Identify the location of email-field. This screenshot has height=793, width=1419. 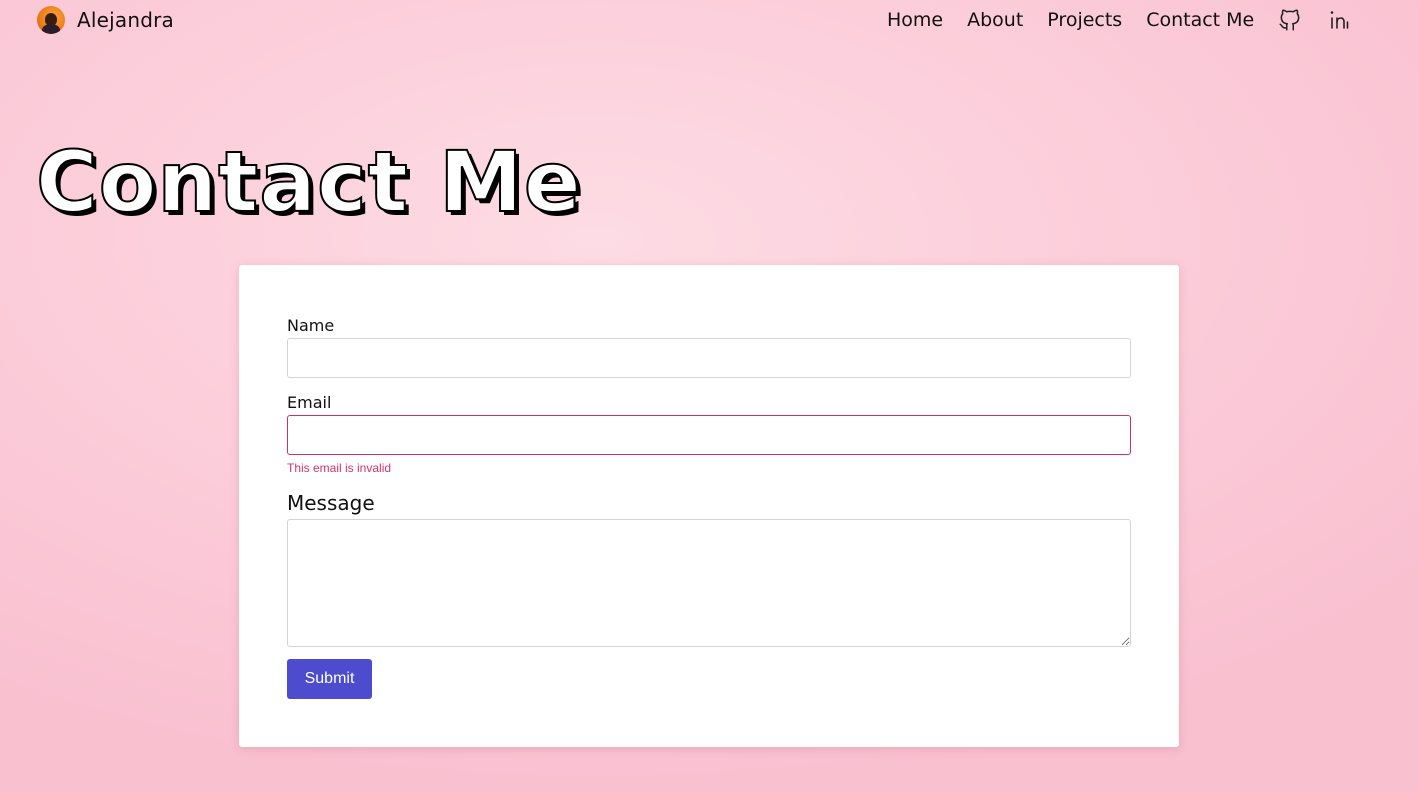
(709, 435).